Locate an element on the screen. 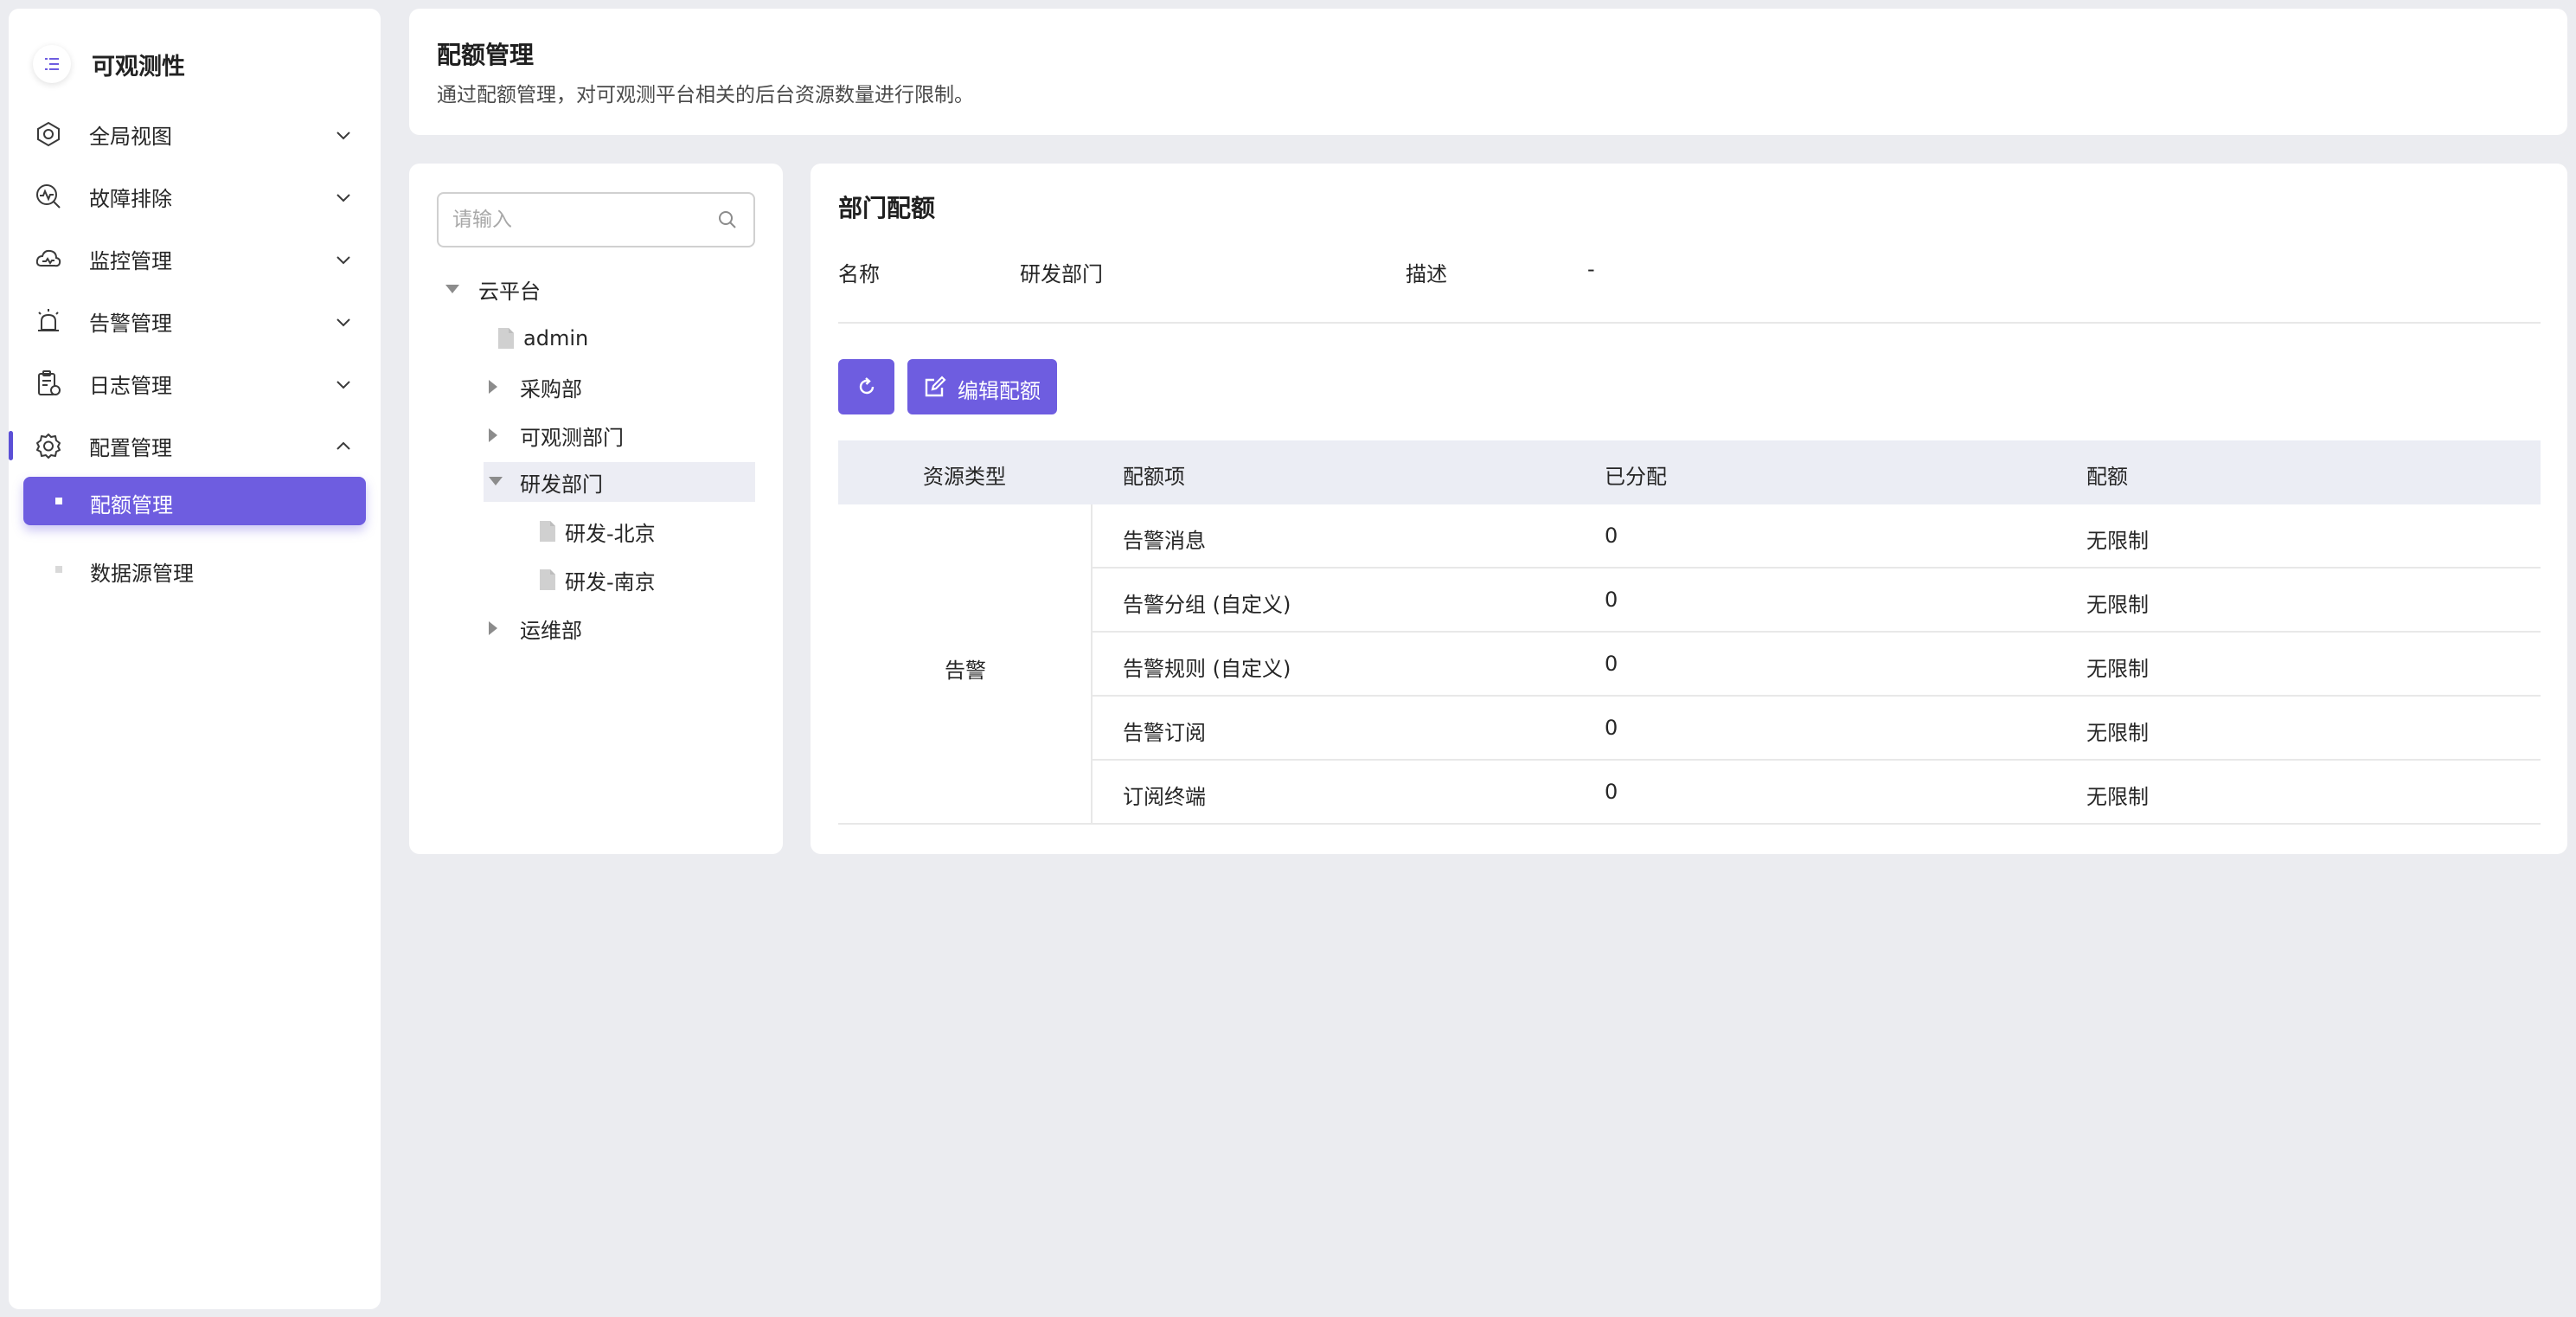 This screenshot has width=2576, height=1317. tree-node-rd-dept: 研发部门 is located at coordinates (619, 482).